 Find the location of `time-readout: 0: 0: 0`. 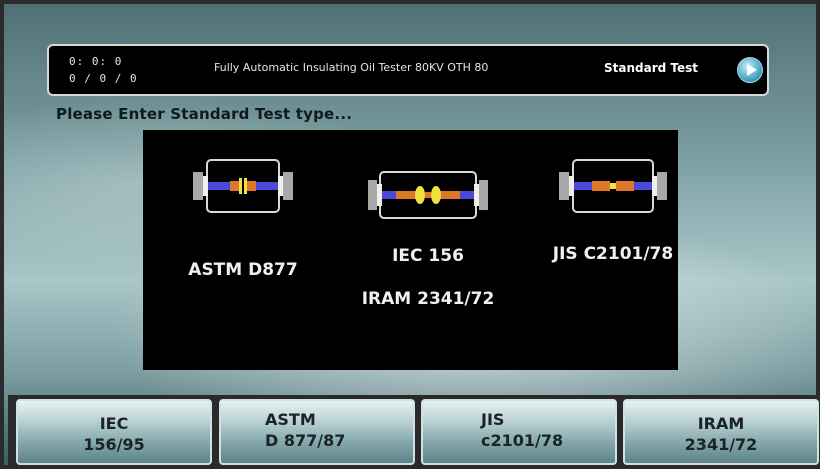

time-readout: 0: 0: 0 is located at coordinates (96, 61).